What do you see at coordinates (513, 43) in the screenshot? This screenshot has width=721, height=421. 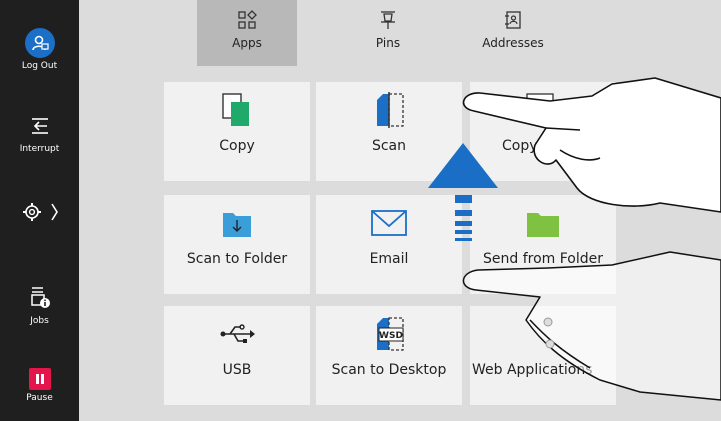 I see `tab-addresses-label: Addresses` at bounding box center [513, 43].